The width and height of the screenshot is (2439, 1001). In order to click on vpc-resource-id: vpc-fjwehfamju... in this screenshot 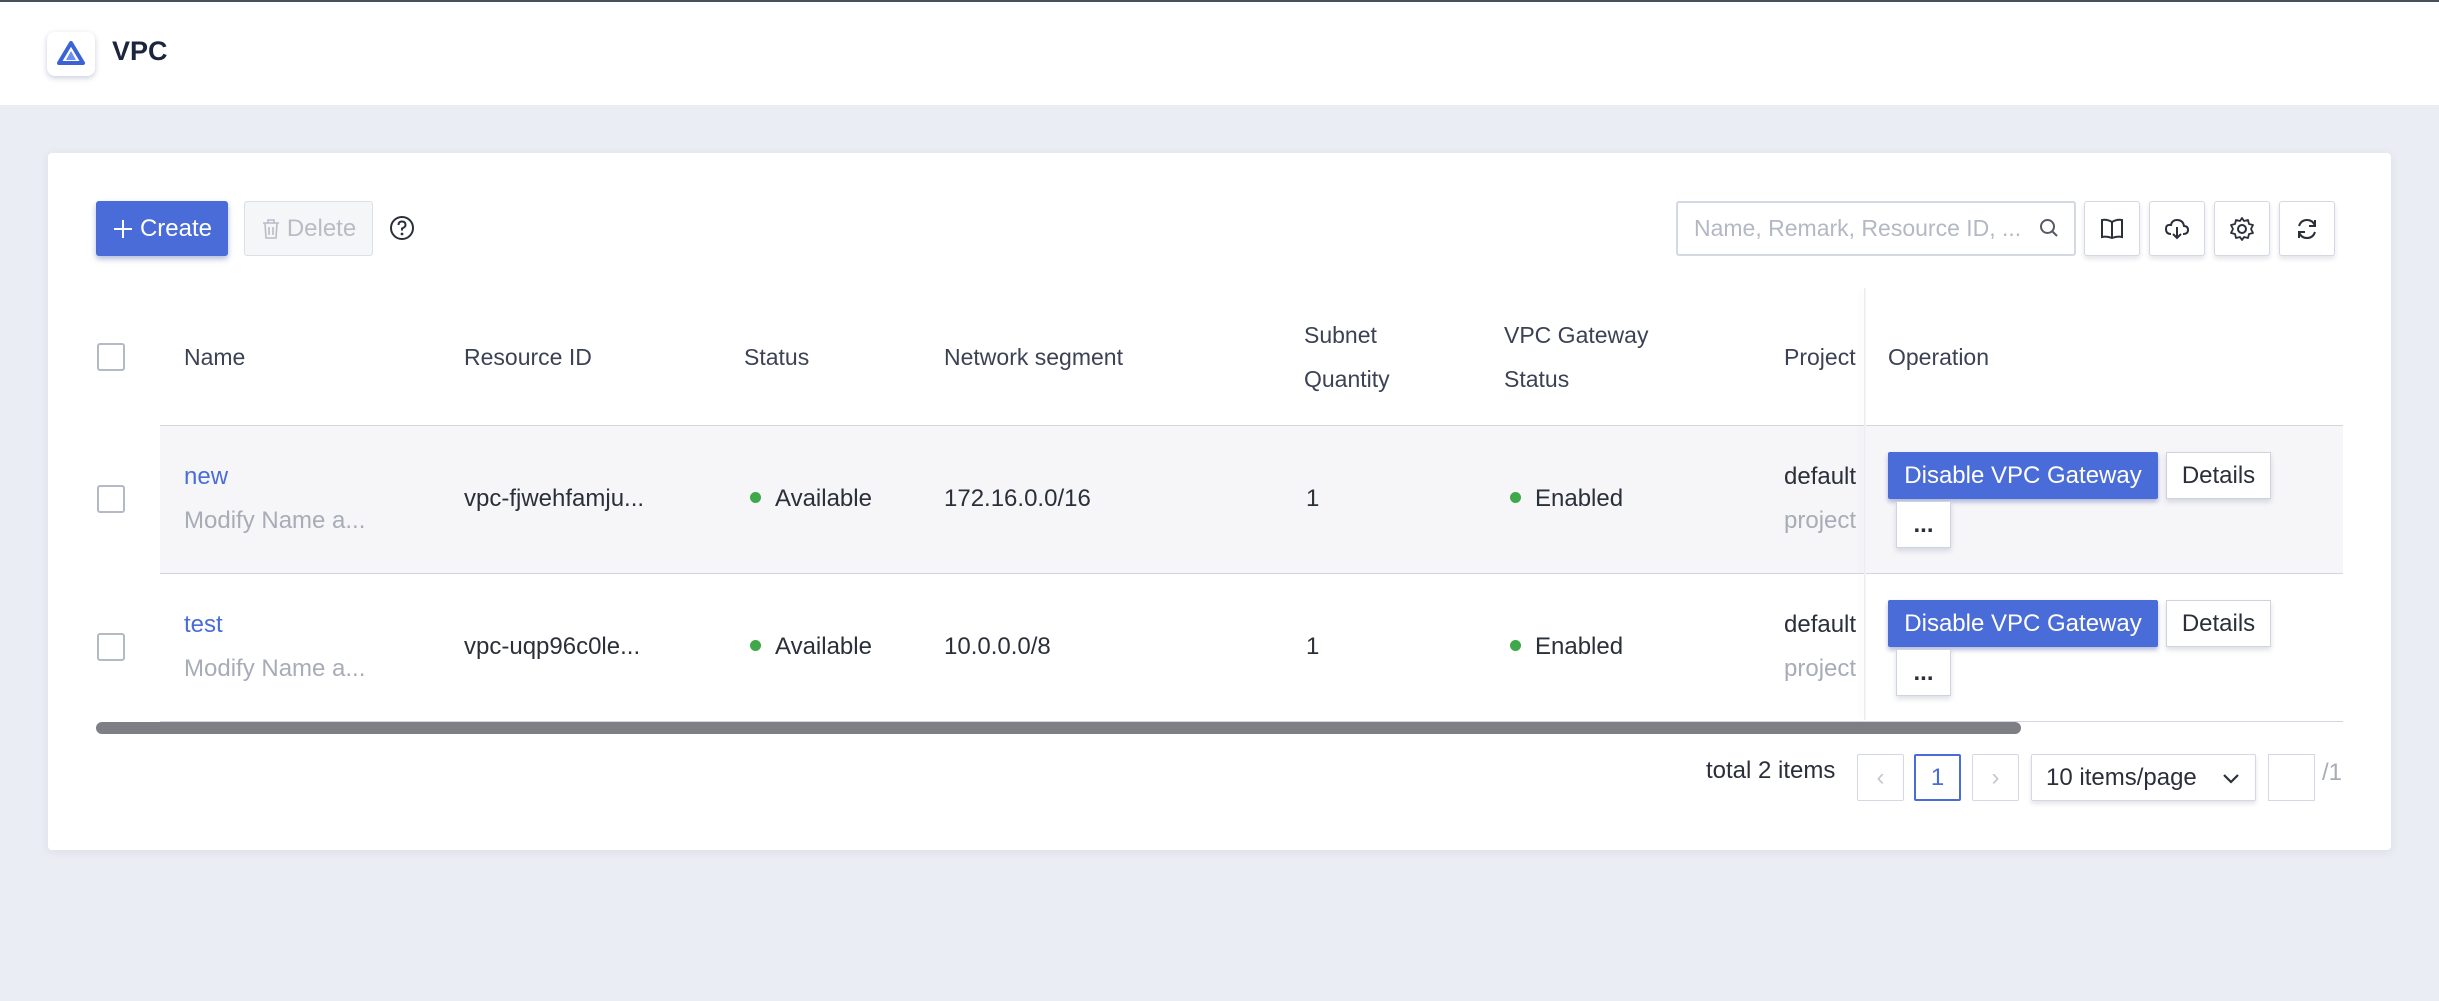, I will do `click(554, 498)`.